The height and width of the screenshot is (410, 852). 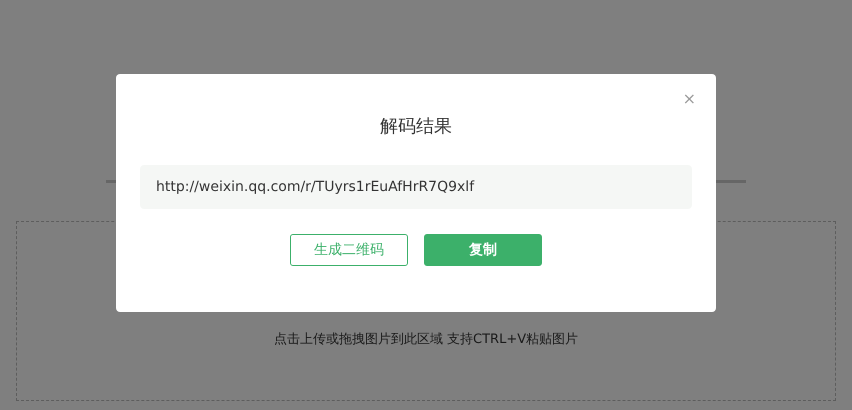 What do you see at coordinates (483, 250) in the screenshot?
I see `copy-button: 复制` at bounding box center [483, 250].